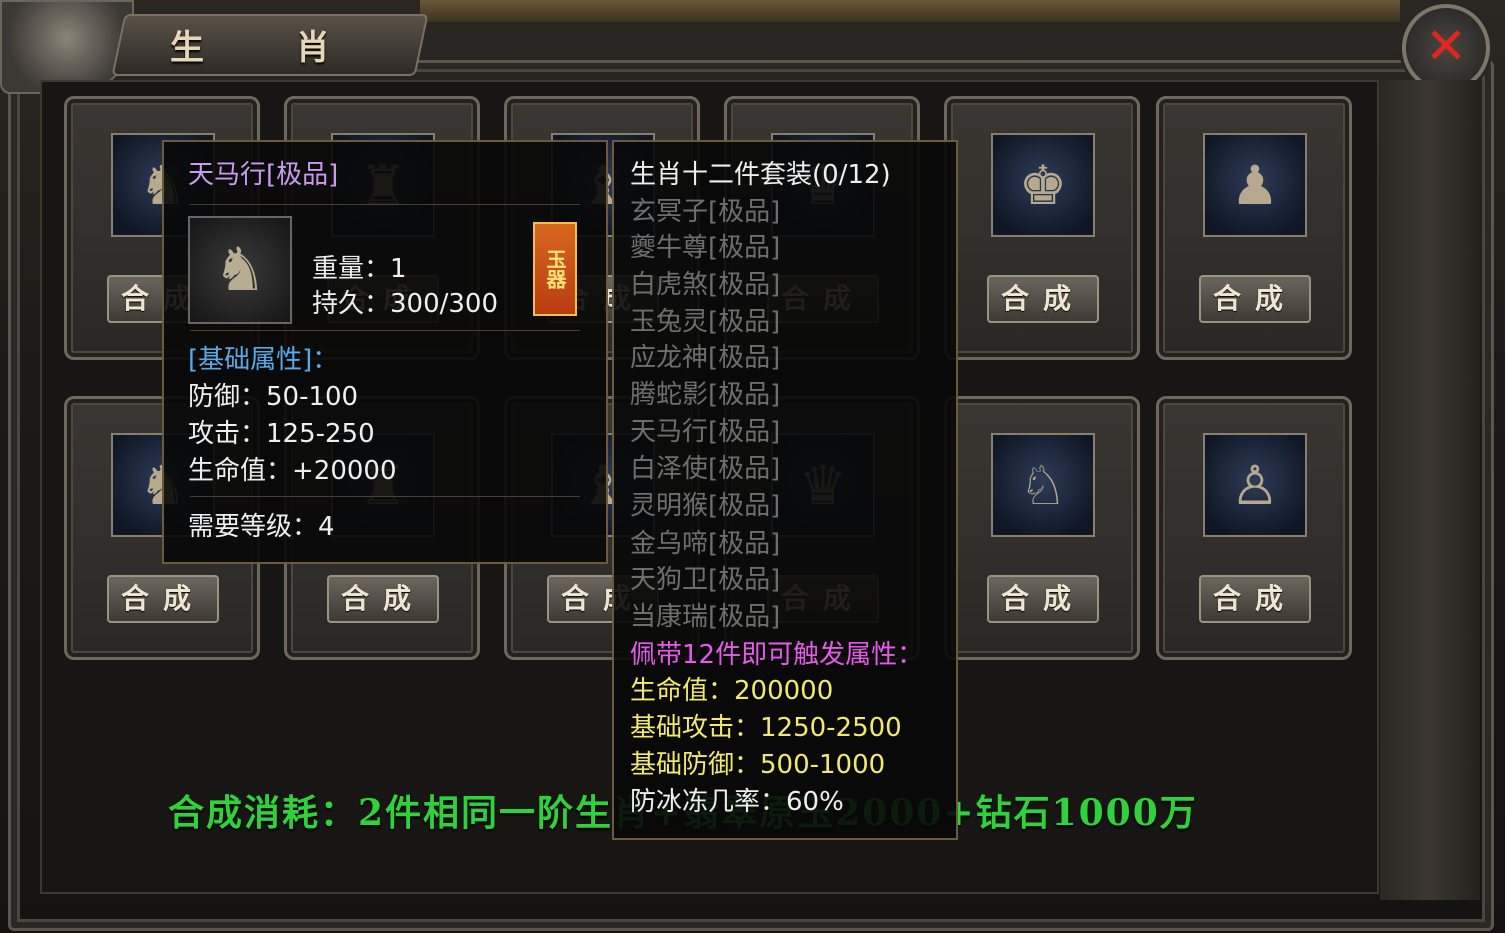 This screenshot has width=1505, height=933. Describe the element at coordinates (359, 269) in the screenshot. I see `item-weight: 重量：1` at that location.